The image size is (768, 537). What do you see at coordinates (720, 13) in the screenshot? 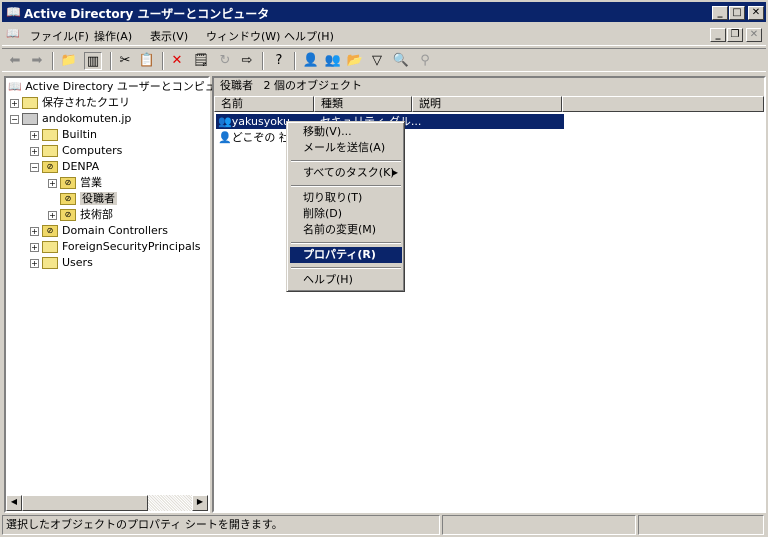
I see `minimize-button: _` at bounding box center [720, 13].